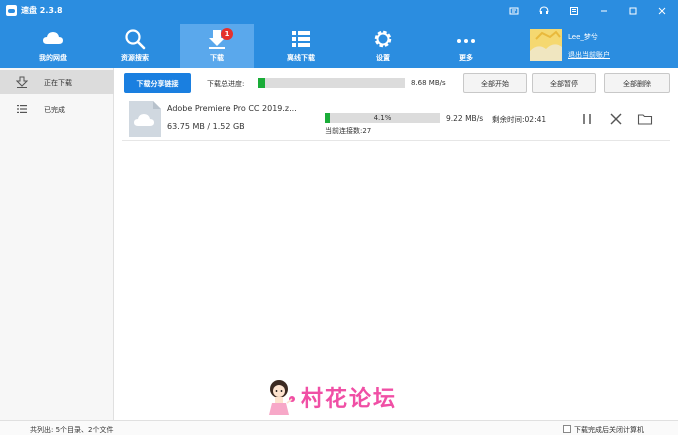 The image size is (678, 435). I want to click on nav-label: 资源搜索, so click(135, 58).